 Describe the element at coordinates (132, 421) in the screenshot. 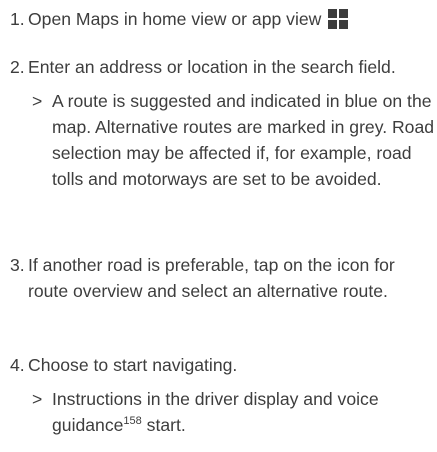

I see `footnote-reference: 158` at that location.